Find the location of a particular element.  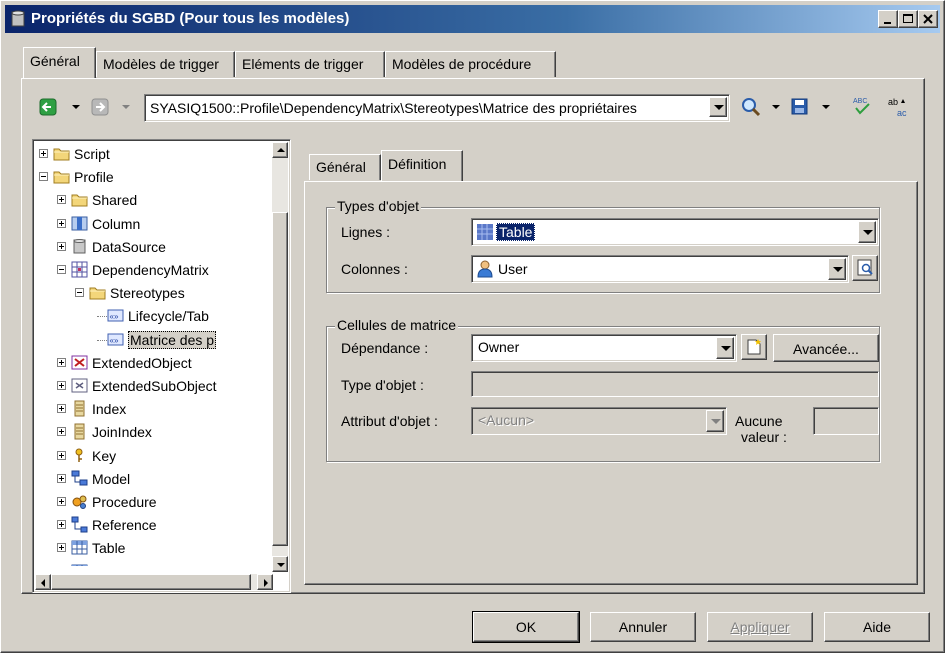

attribut-dropdown-button is located at coordinates (715, 421).